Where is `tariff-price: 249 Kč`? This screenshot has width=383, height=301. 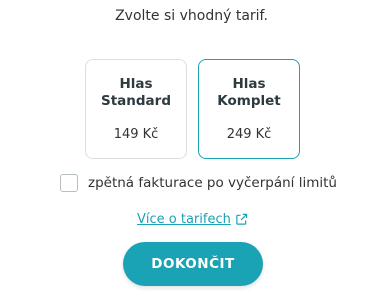 tariff-price: 249 Kč is located at coordinates (249, 134).